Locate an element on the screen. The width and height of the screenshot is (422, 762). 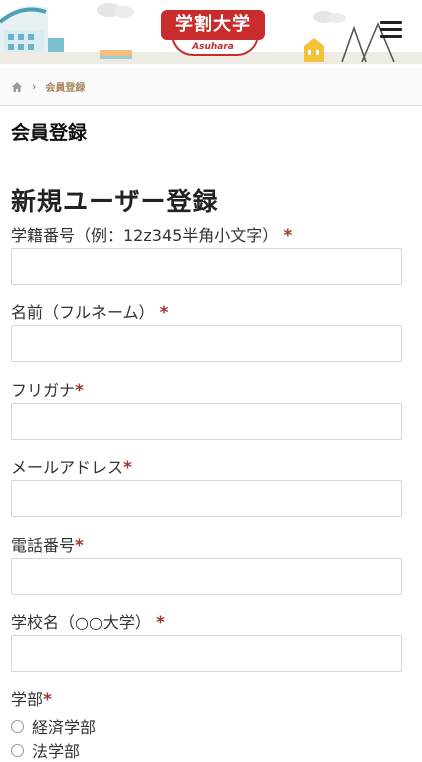
site-header: 学割大学 Asuhara is located at coordinates (211, 32).